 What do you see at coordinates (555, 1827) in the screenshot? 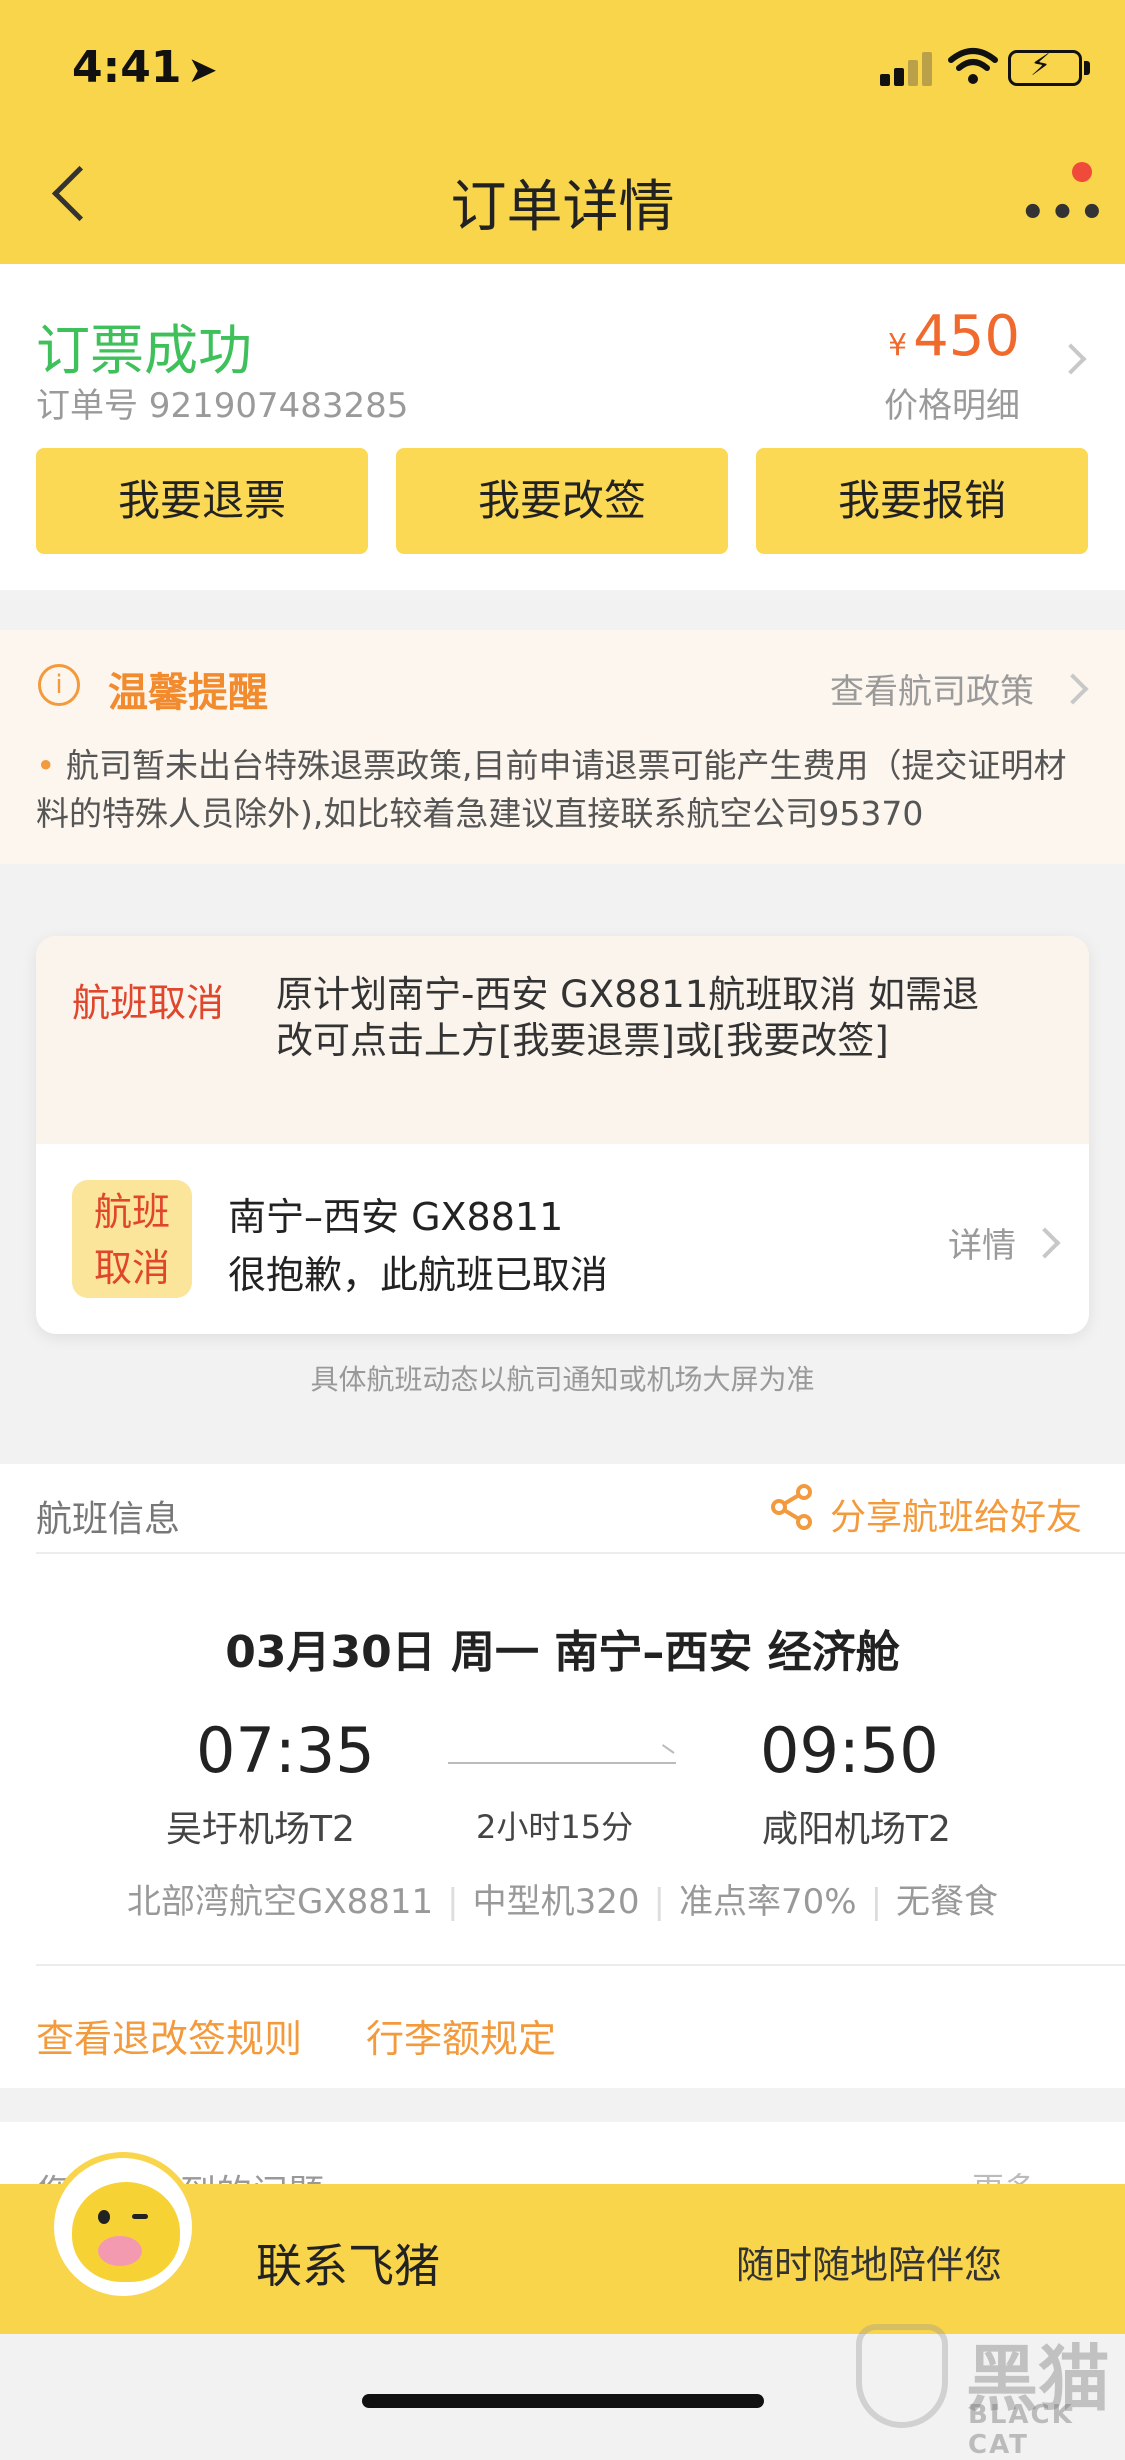
I see `flight-duration: 2小时15分` at bounding box center [555, 1827].